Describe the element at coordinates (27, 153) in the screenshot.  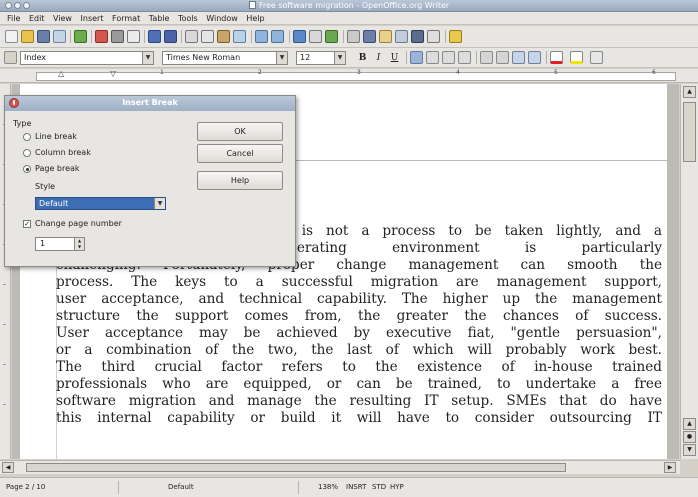
I see `column-break-radio` at that location.